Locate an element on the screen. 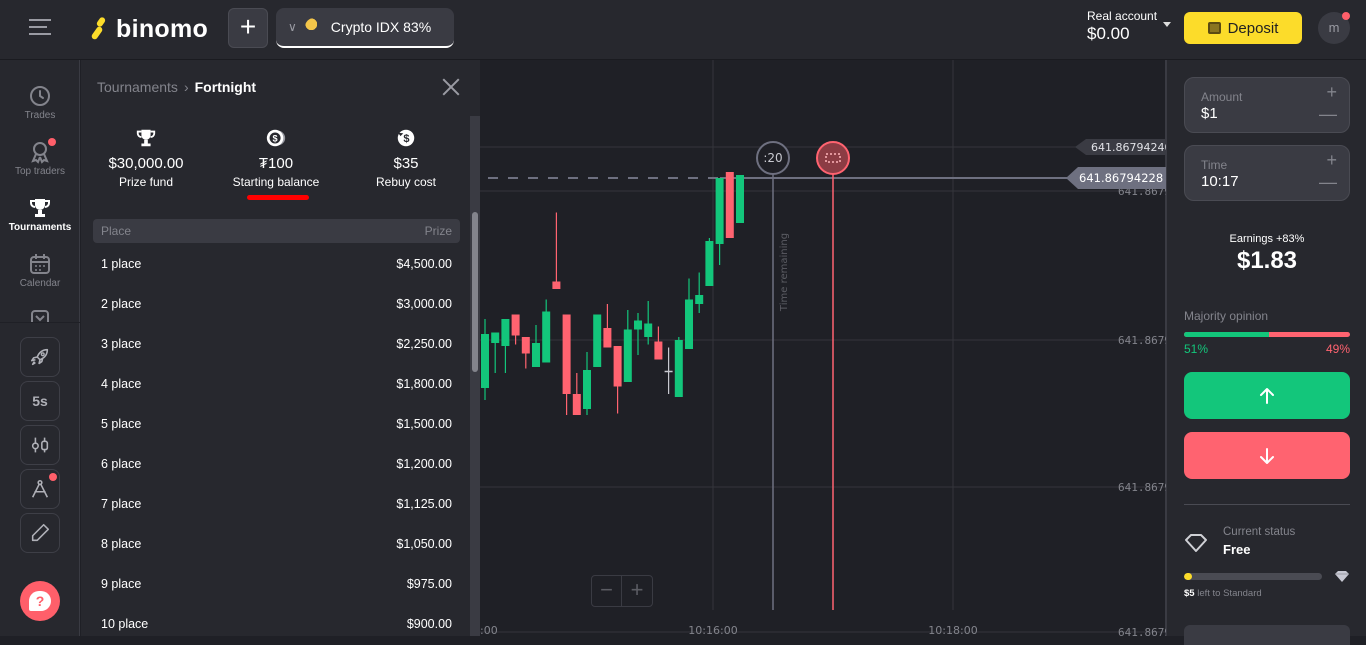 The height and width of the screenshot is (645, 1366). rail-item-top-traders: Top traders is located at coordinates (40, 158).